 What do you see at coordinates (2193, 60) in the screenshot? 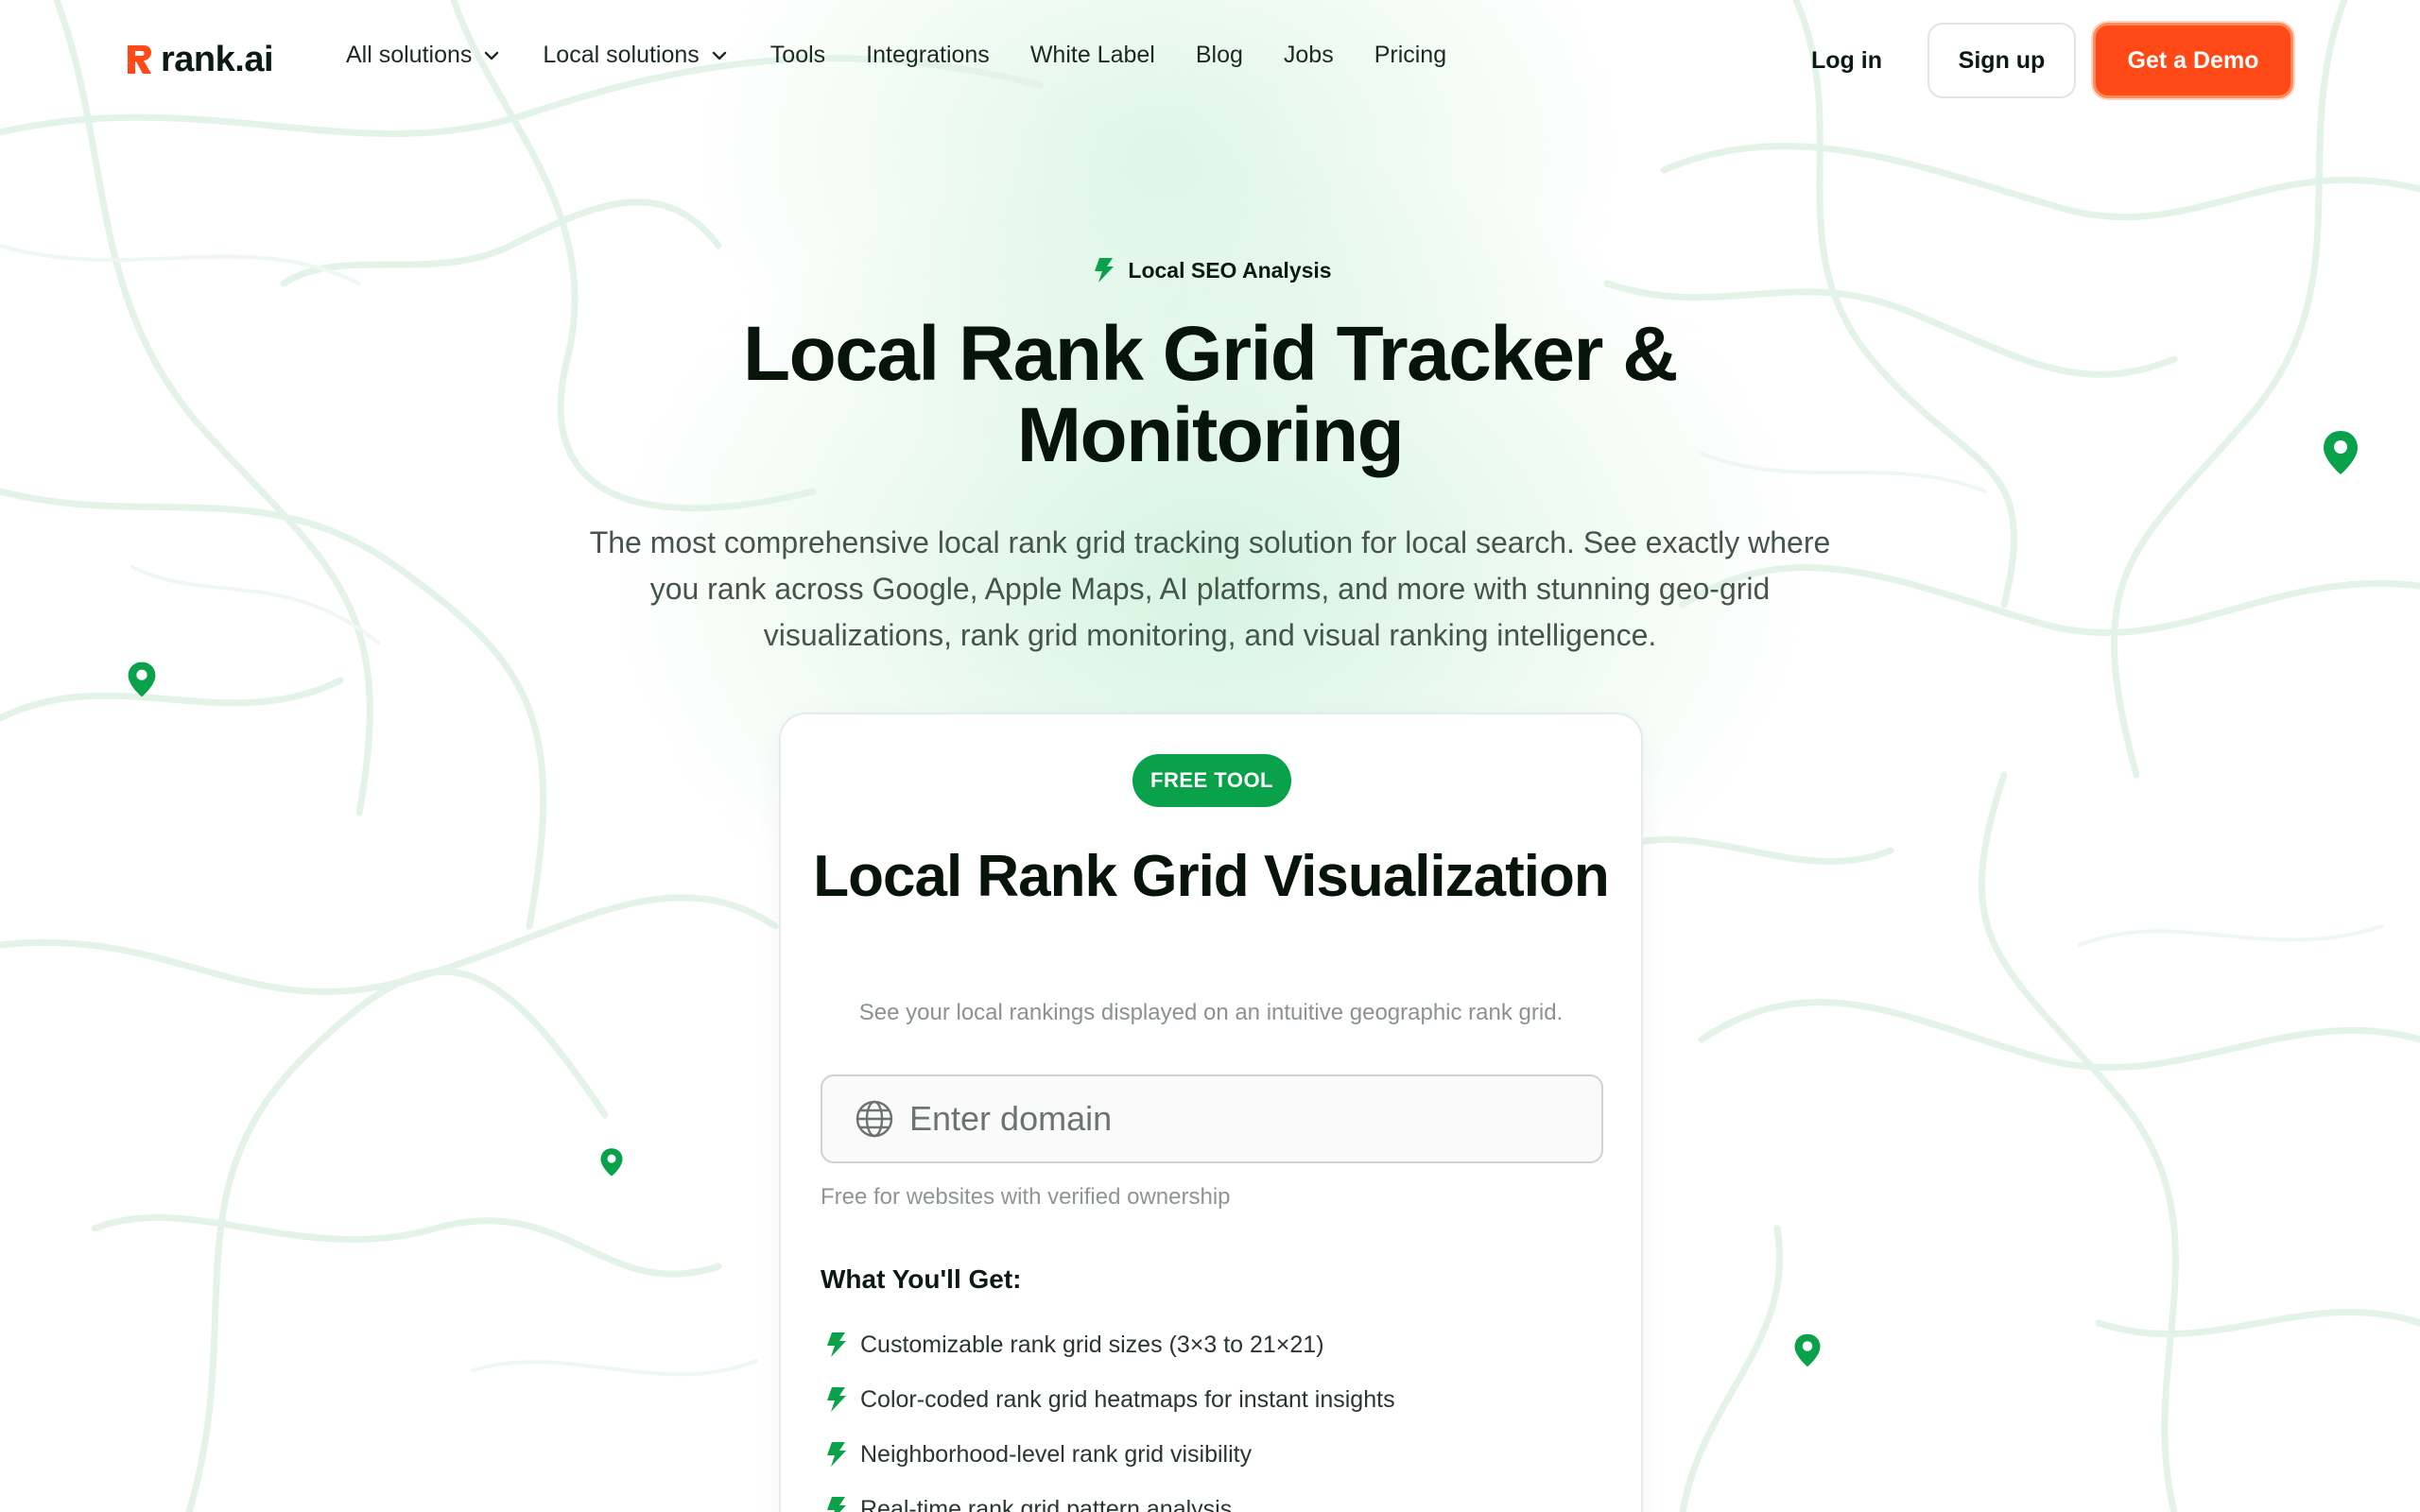
I see `get-demo-button: Get a Demo` at bounding box center [2193, 60].